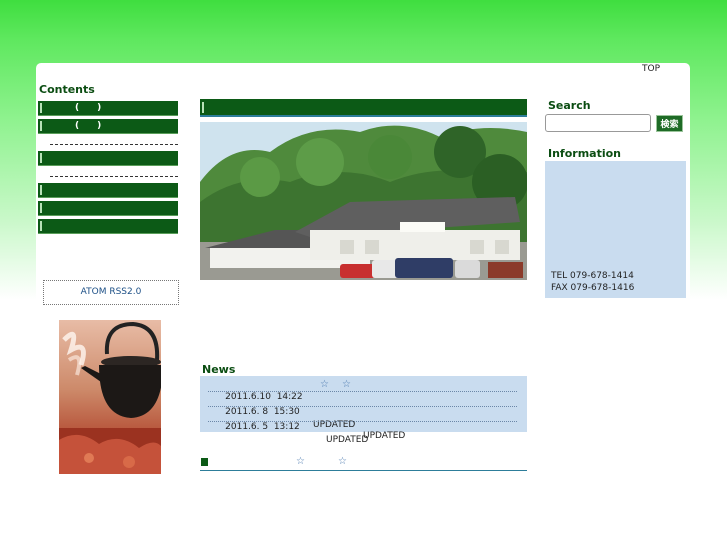  What do you see at coordinates (363, 201) in the screenshot?
I see `building-photo` at bounding box center [363, 201].